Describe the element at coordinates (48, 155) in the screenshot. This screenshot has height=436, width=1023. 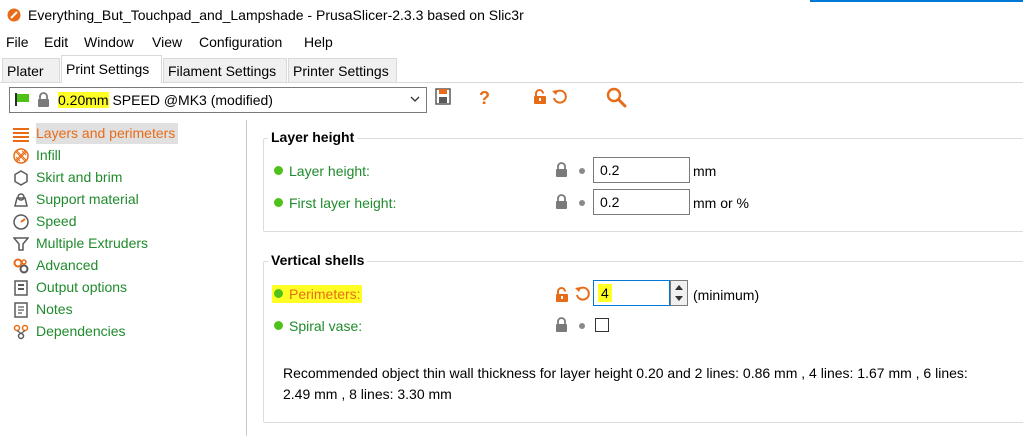
I see `sidebar-item-label: Infill` at that location.